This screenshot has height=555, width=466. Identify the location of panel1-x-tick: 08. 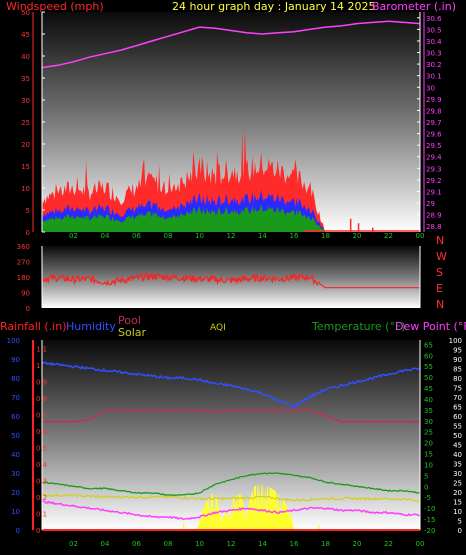
(168, 236).